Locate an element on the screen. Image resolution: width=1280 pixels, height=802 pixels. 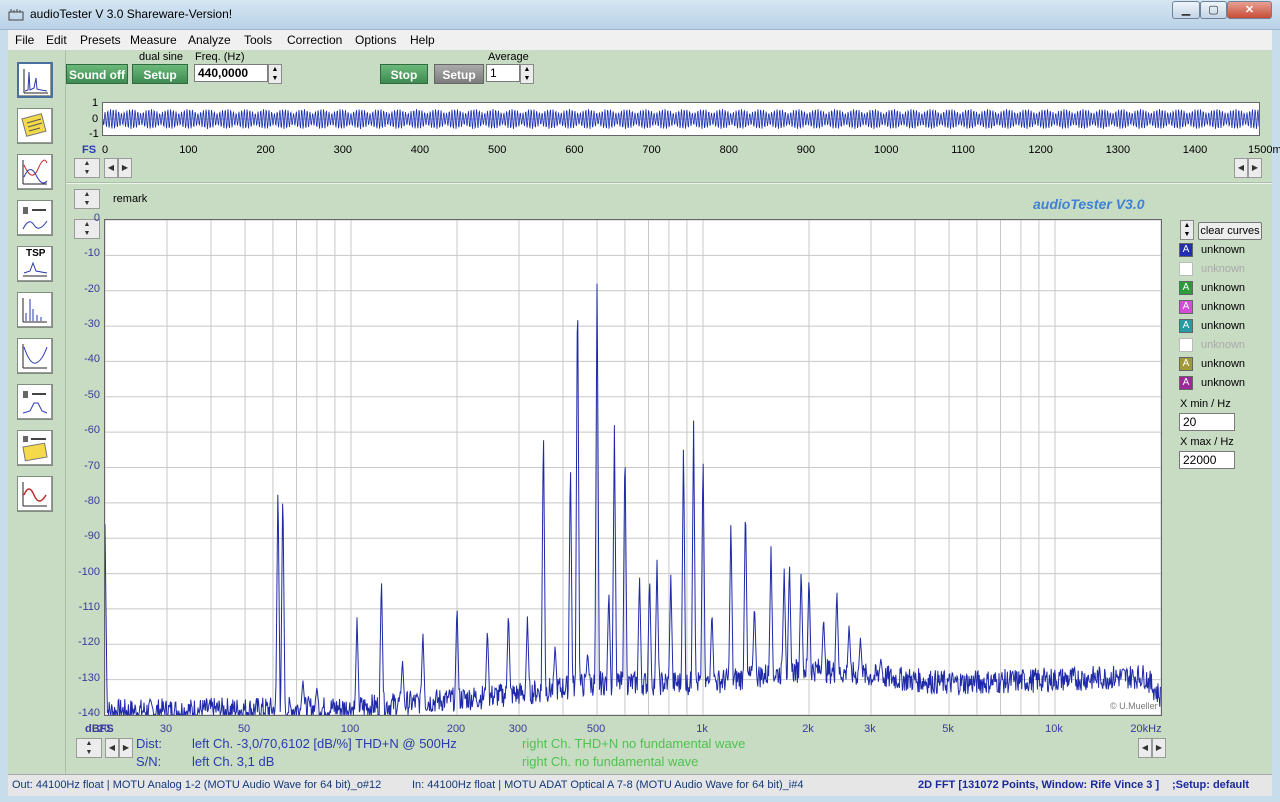
menu-options: Options is located at coordinates (375, 40).